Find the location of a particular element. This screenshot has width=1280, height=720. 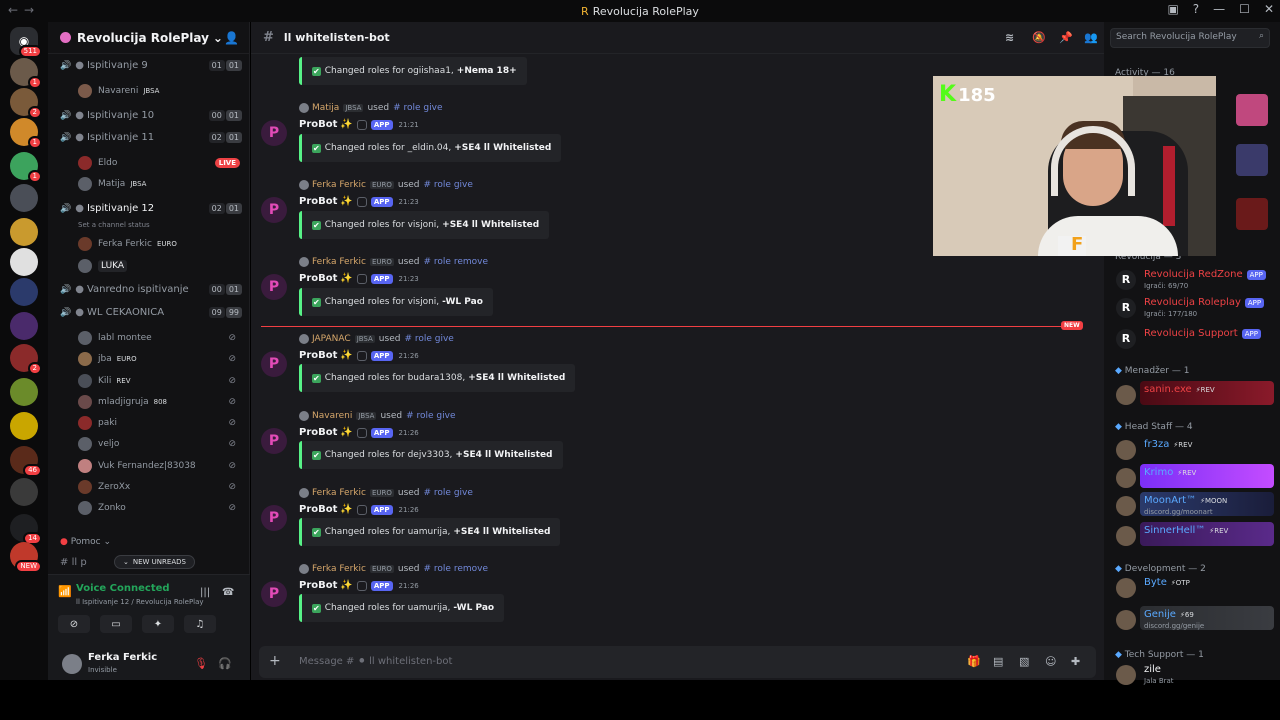

voice-member: Eldo LIVE is located at coordinates (160, 163).